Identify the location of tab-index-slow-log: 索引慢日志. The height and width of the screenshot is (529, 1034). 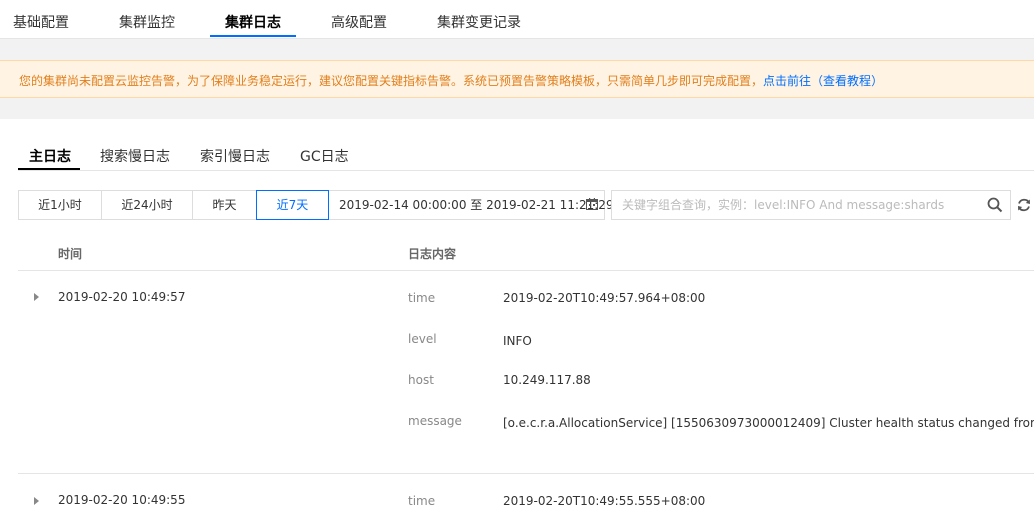
(235, 156).